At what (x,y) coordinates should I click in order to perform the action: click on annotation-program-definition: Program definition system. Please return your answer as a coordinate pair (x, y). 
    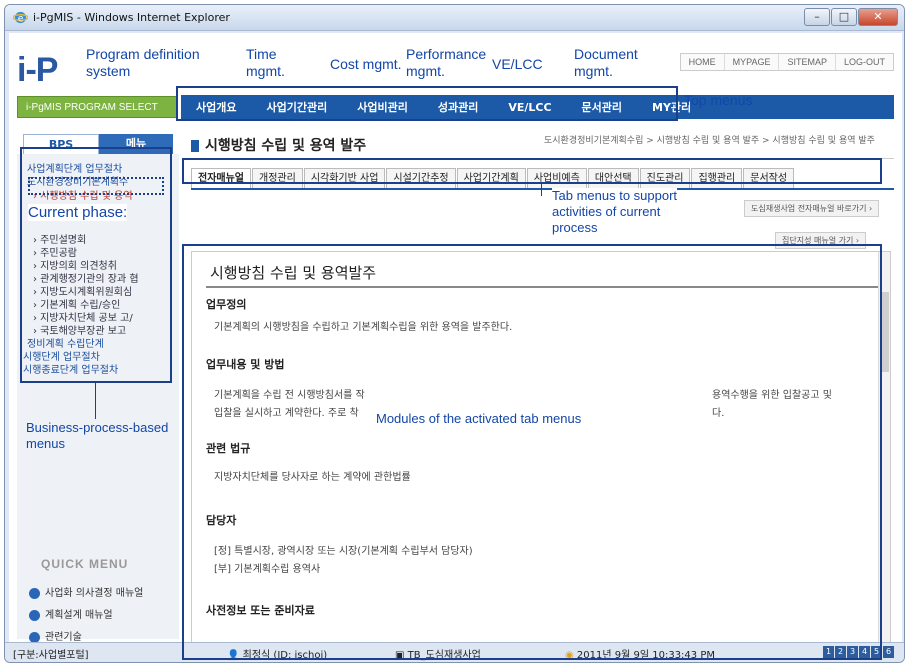
    Looking at the image, I should click on (143, 63).